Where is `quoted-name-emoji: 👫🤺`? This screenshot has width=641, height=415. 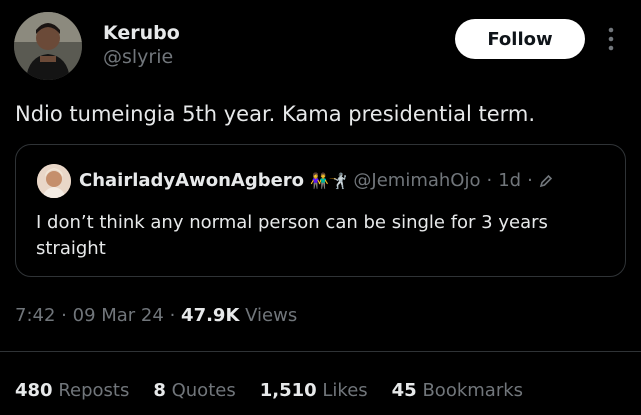 quoted-name-emoji: 👫🤺 is located at coordinates (329, 181).